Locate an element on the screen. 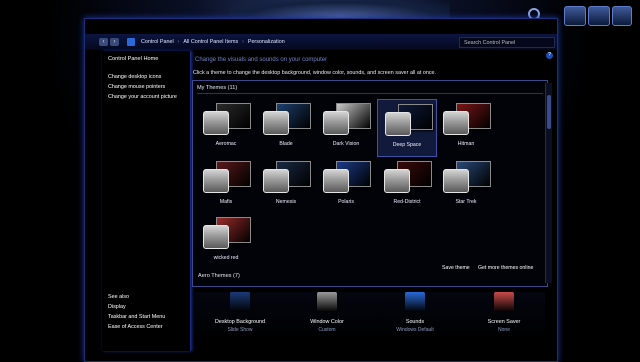  theme-tile: Polaris is located at coordinates (346, 186).